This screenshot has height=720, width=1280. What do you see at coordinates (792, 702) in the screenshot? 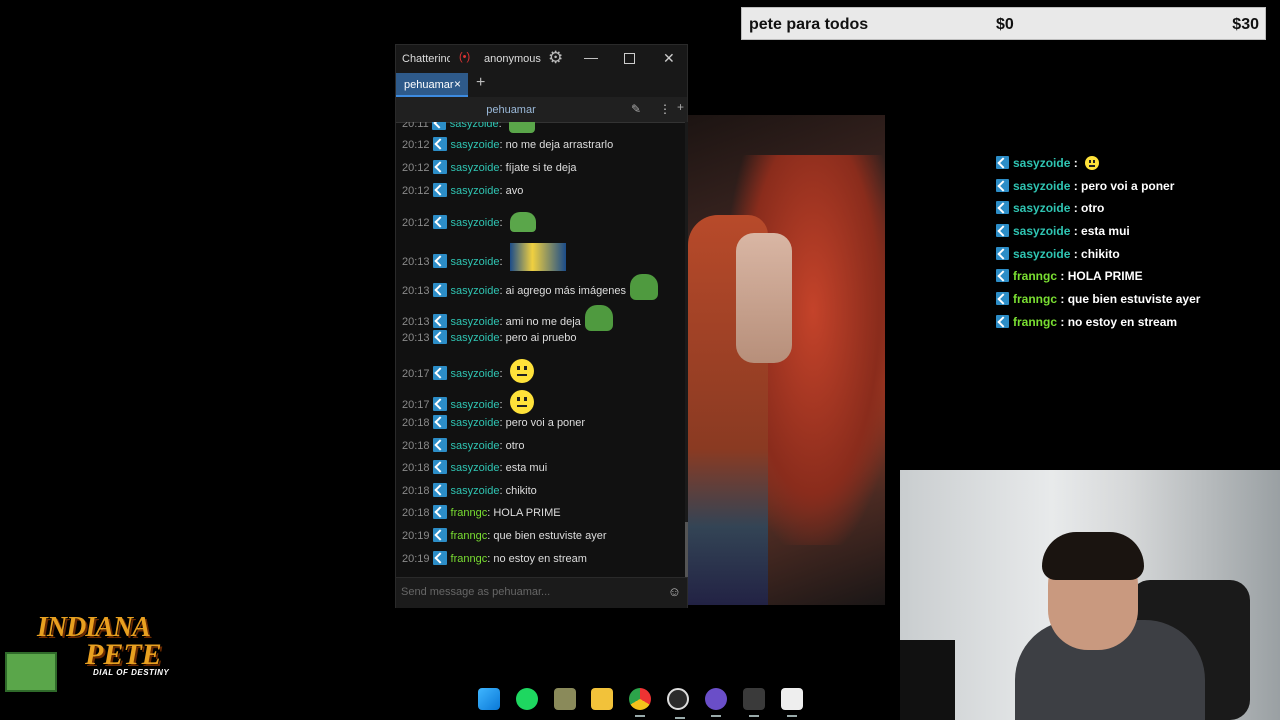
I see `store-icon` at bounding box center [792, 702].